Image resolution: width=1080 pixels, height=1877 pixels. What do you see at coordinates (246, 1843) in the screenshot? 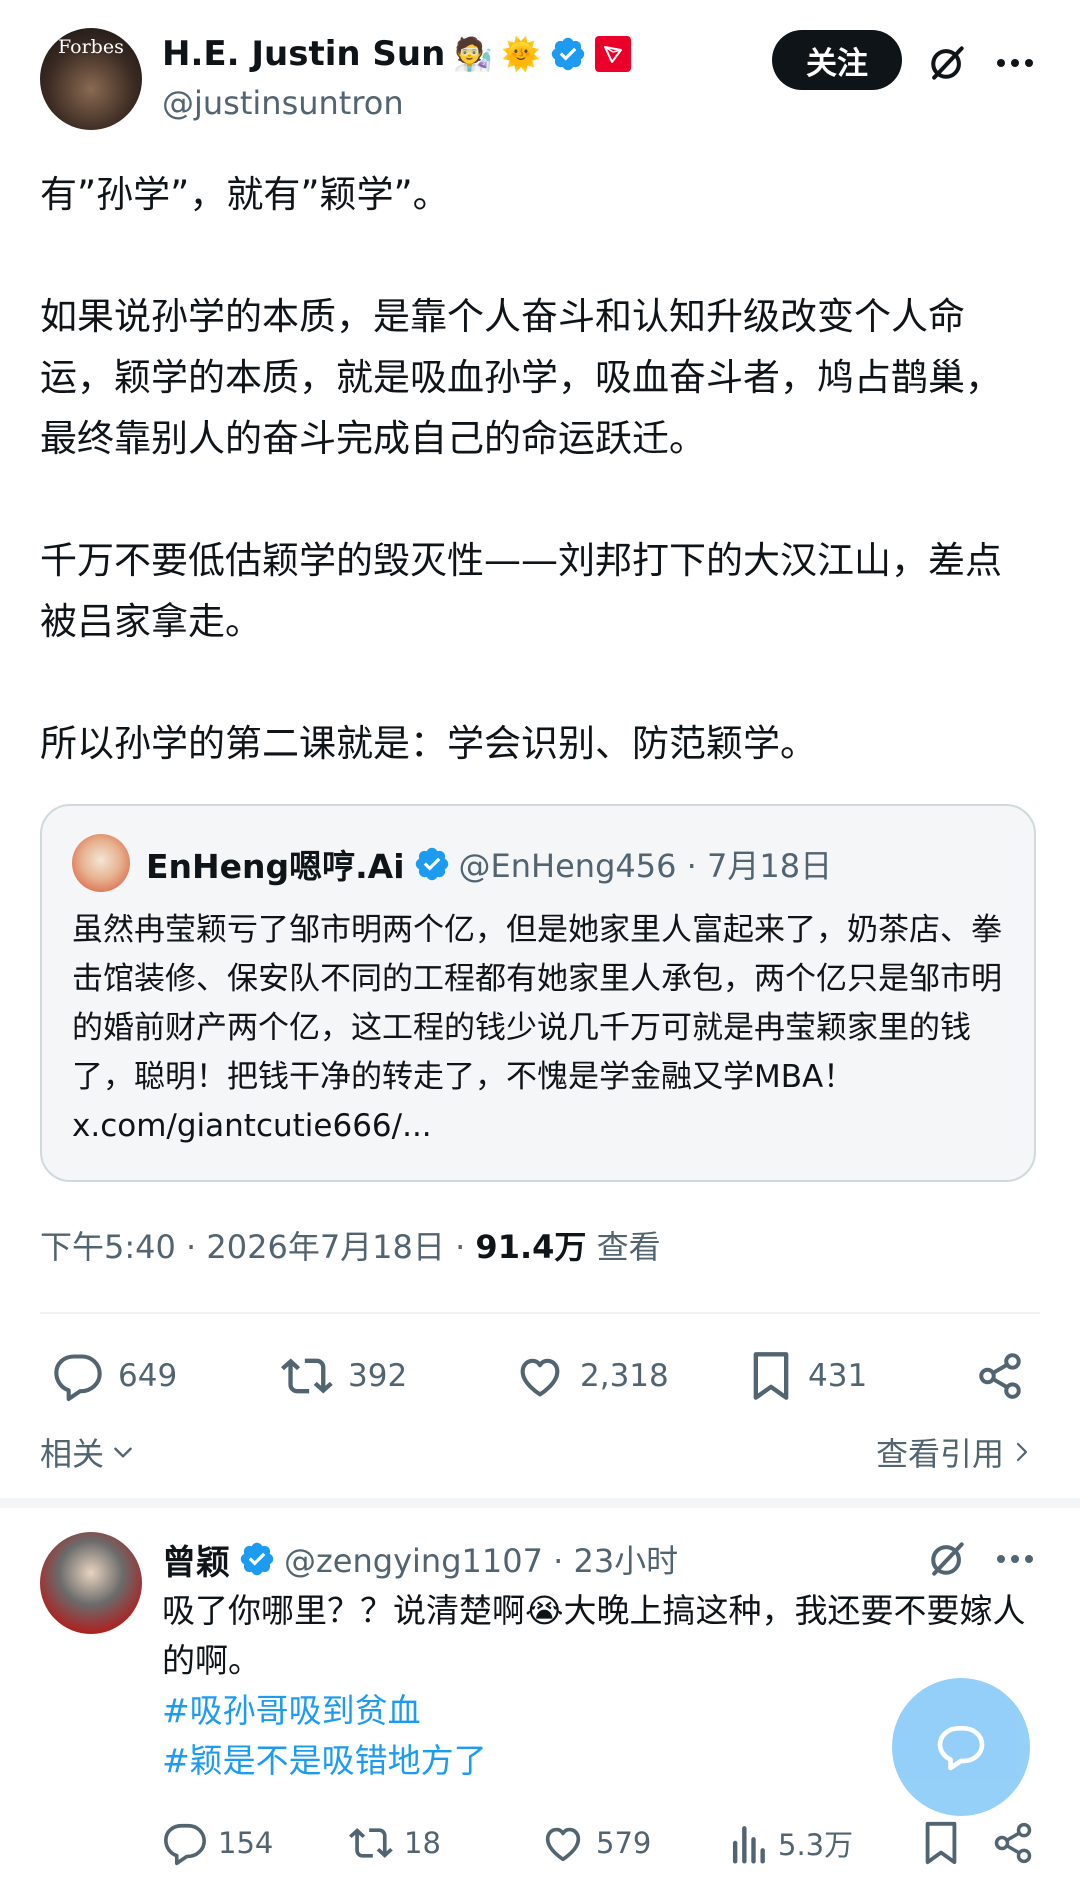
I see `reply-reply-count: 154` at bounding box center [246, 1843].